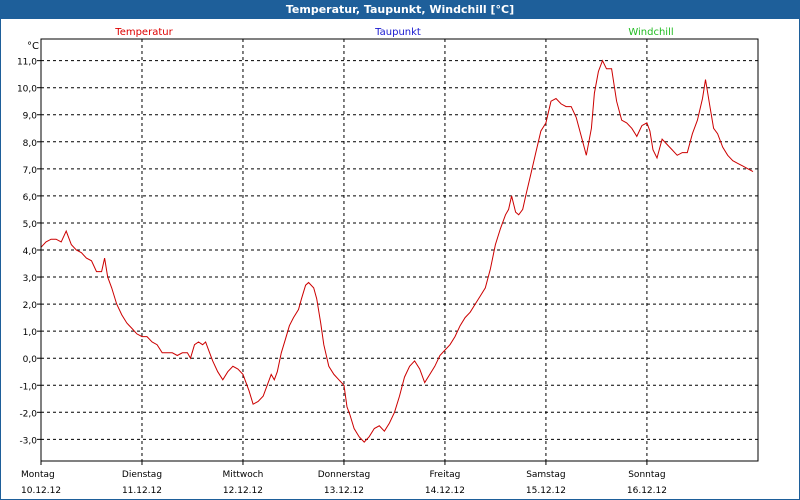 This screenshot has width=800, height=500. I want to click on legend: Temperatur Taupunkt Windchill, so click(393, 32).